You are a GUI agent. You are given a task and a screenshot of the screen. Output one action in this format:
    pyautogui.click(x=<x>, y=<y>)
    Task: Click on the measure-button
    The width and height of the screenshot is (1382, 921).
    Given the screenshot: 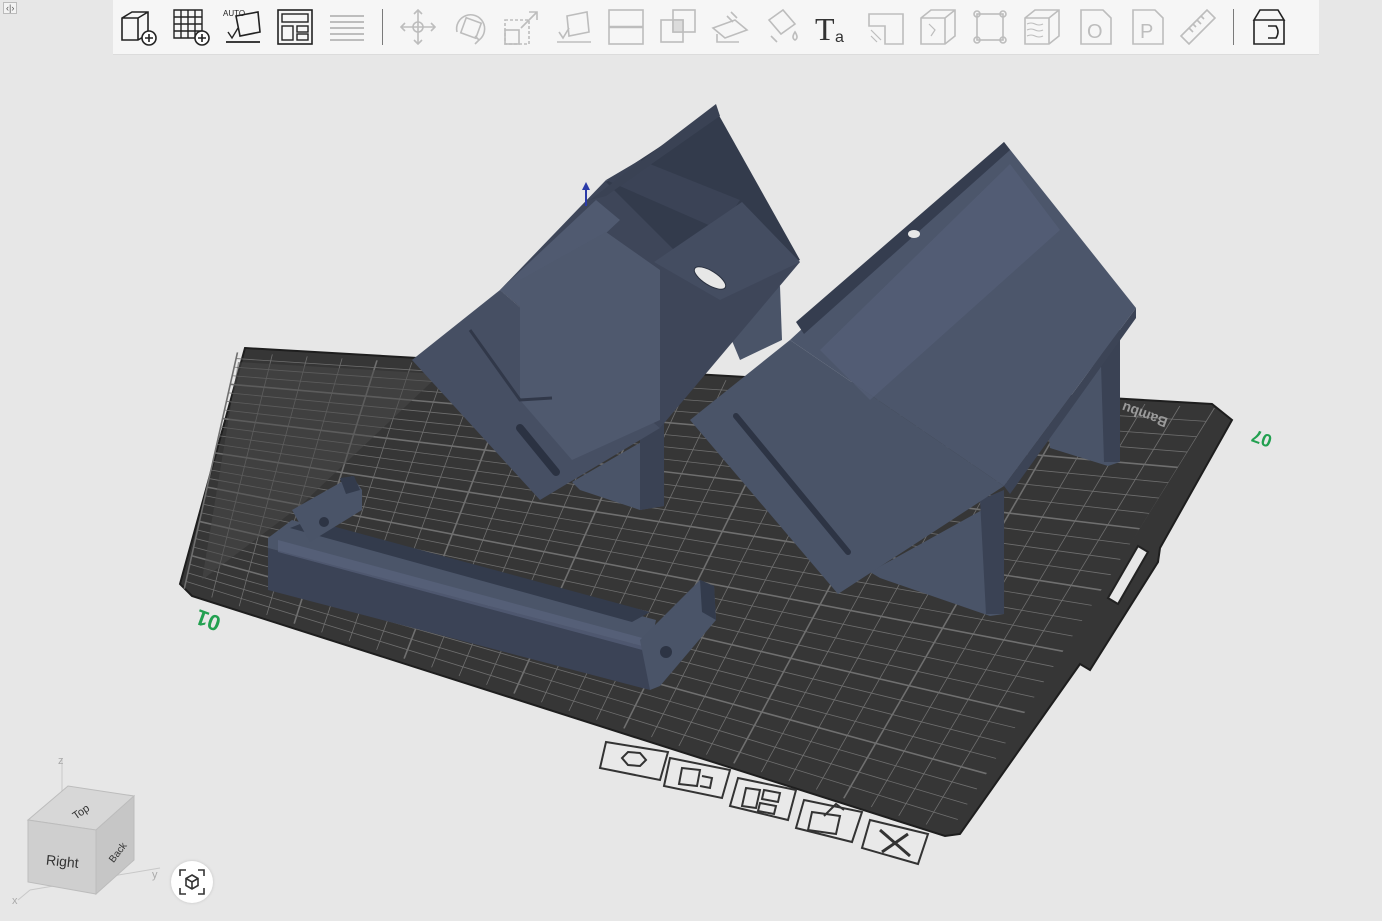 What is the action you would take?
    pyautogui.click(x=1198, y=27)
    